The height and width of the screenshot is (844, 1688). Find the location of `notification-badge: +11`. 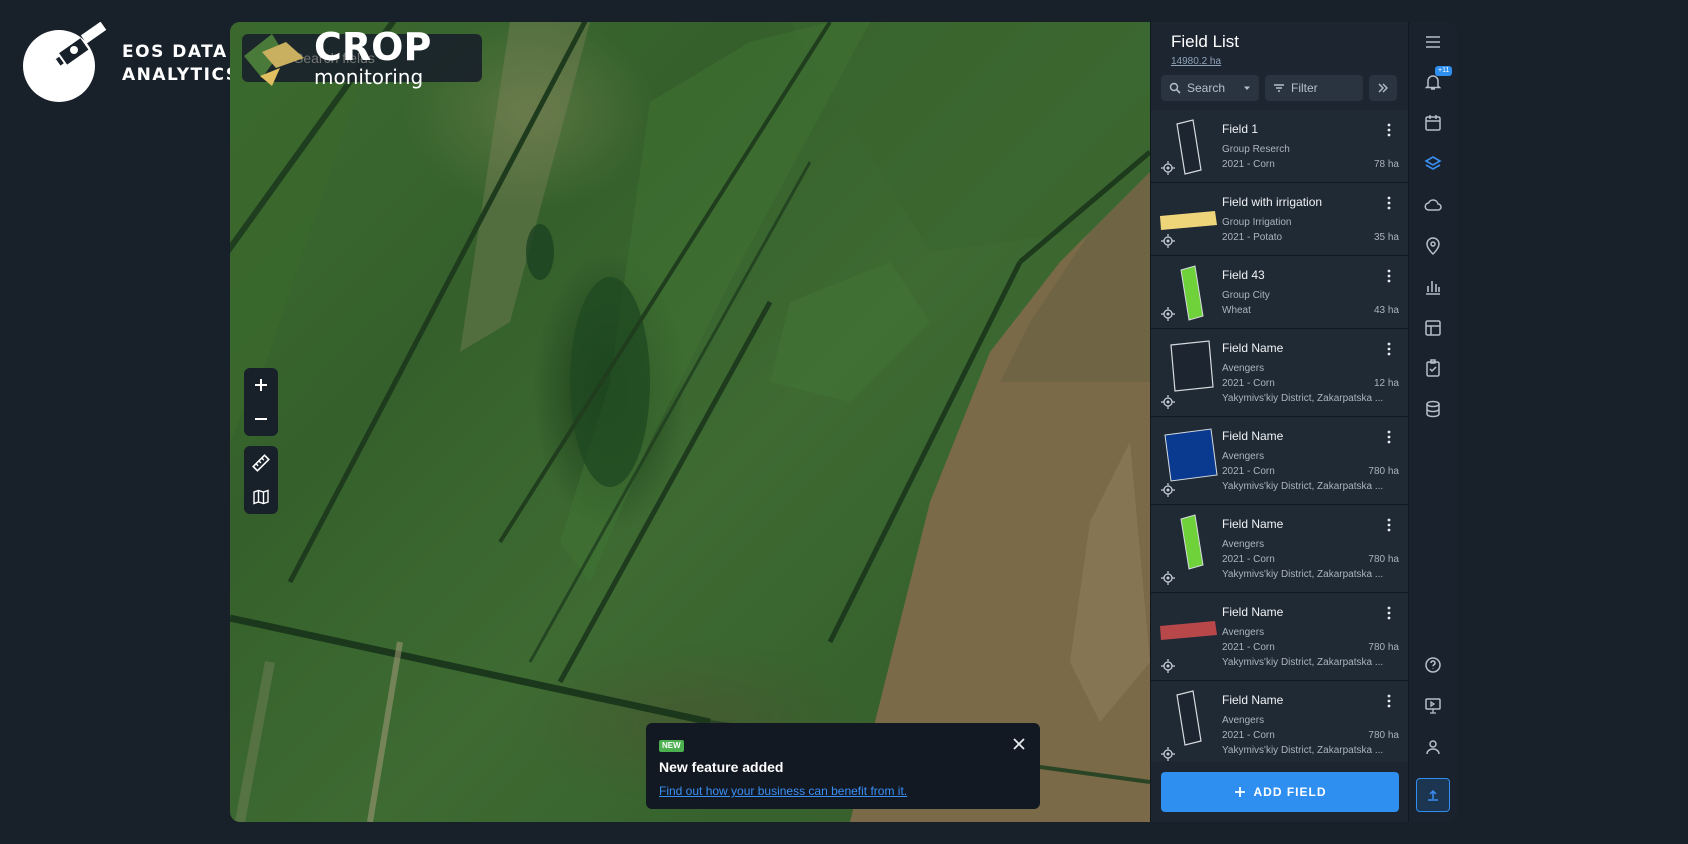

notification-badge: +11 is located at coordinates (1444, 71).